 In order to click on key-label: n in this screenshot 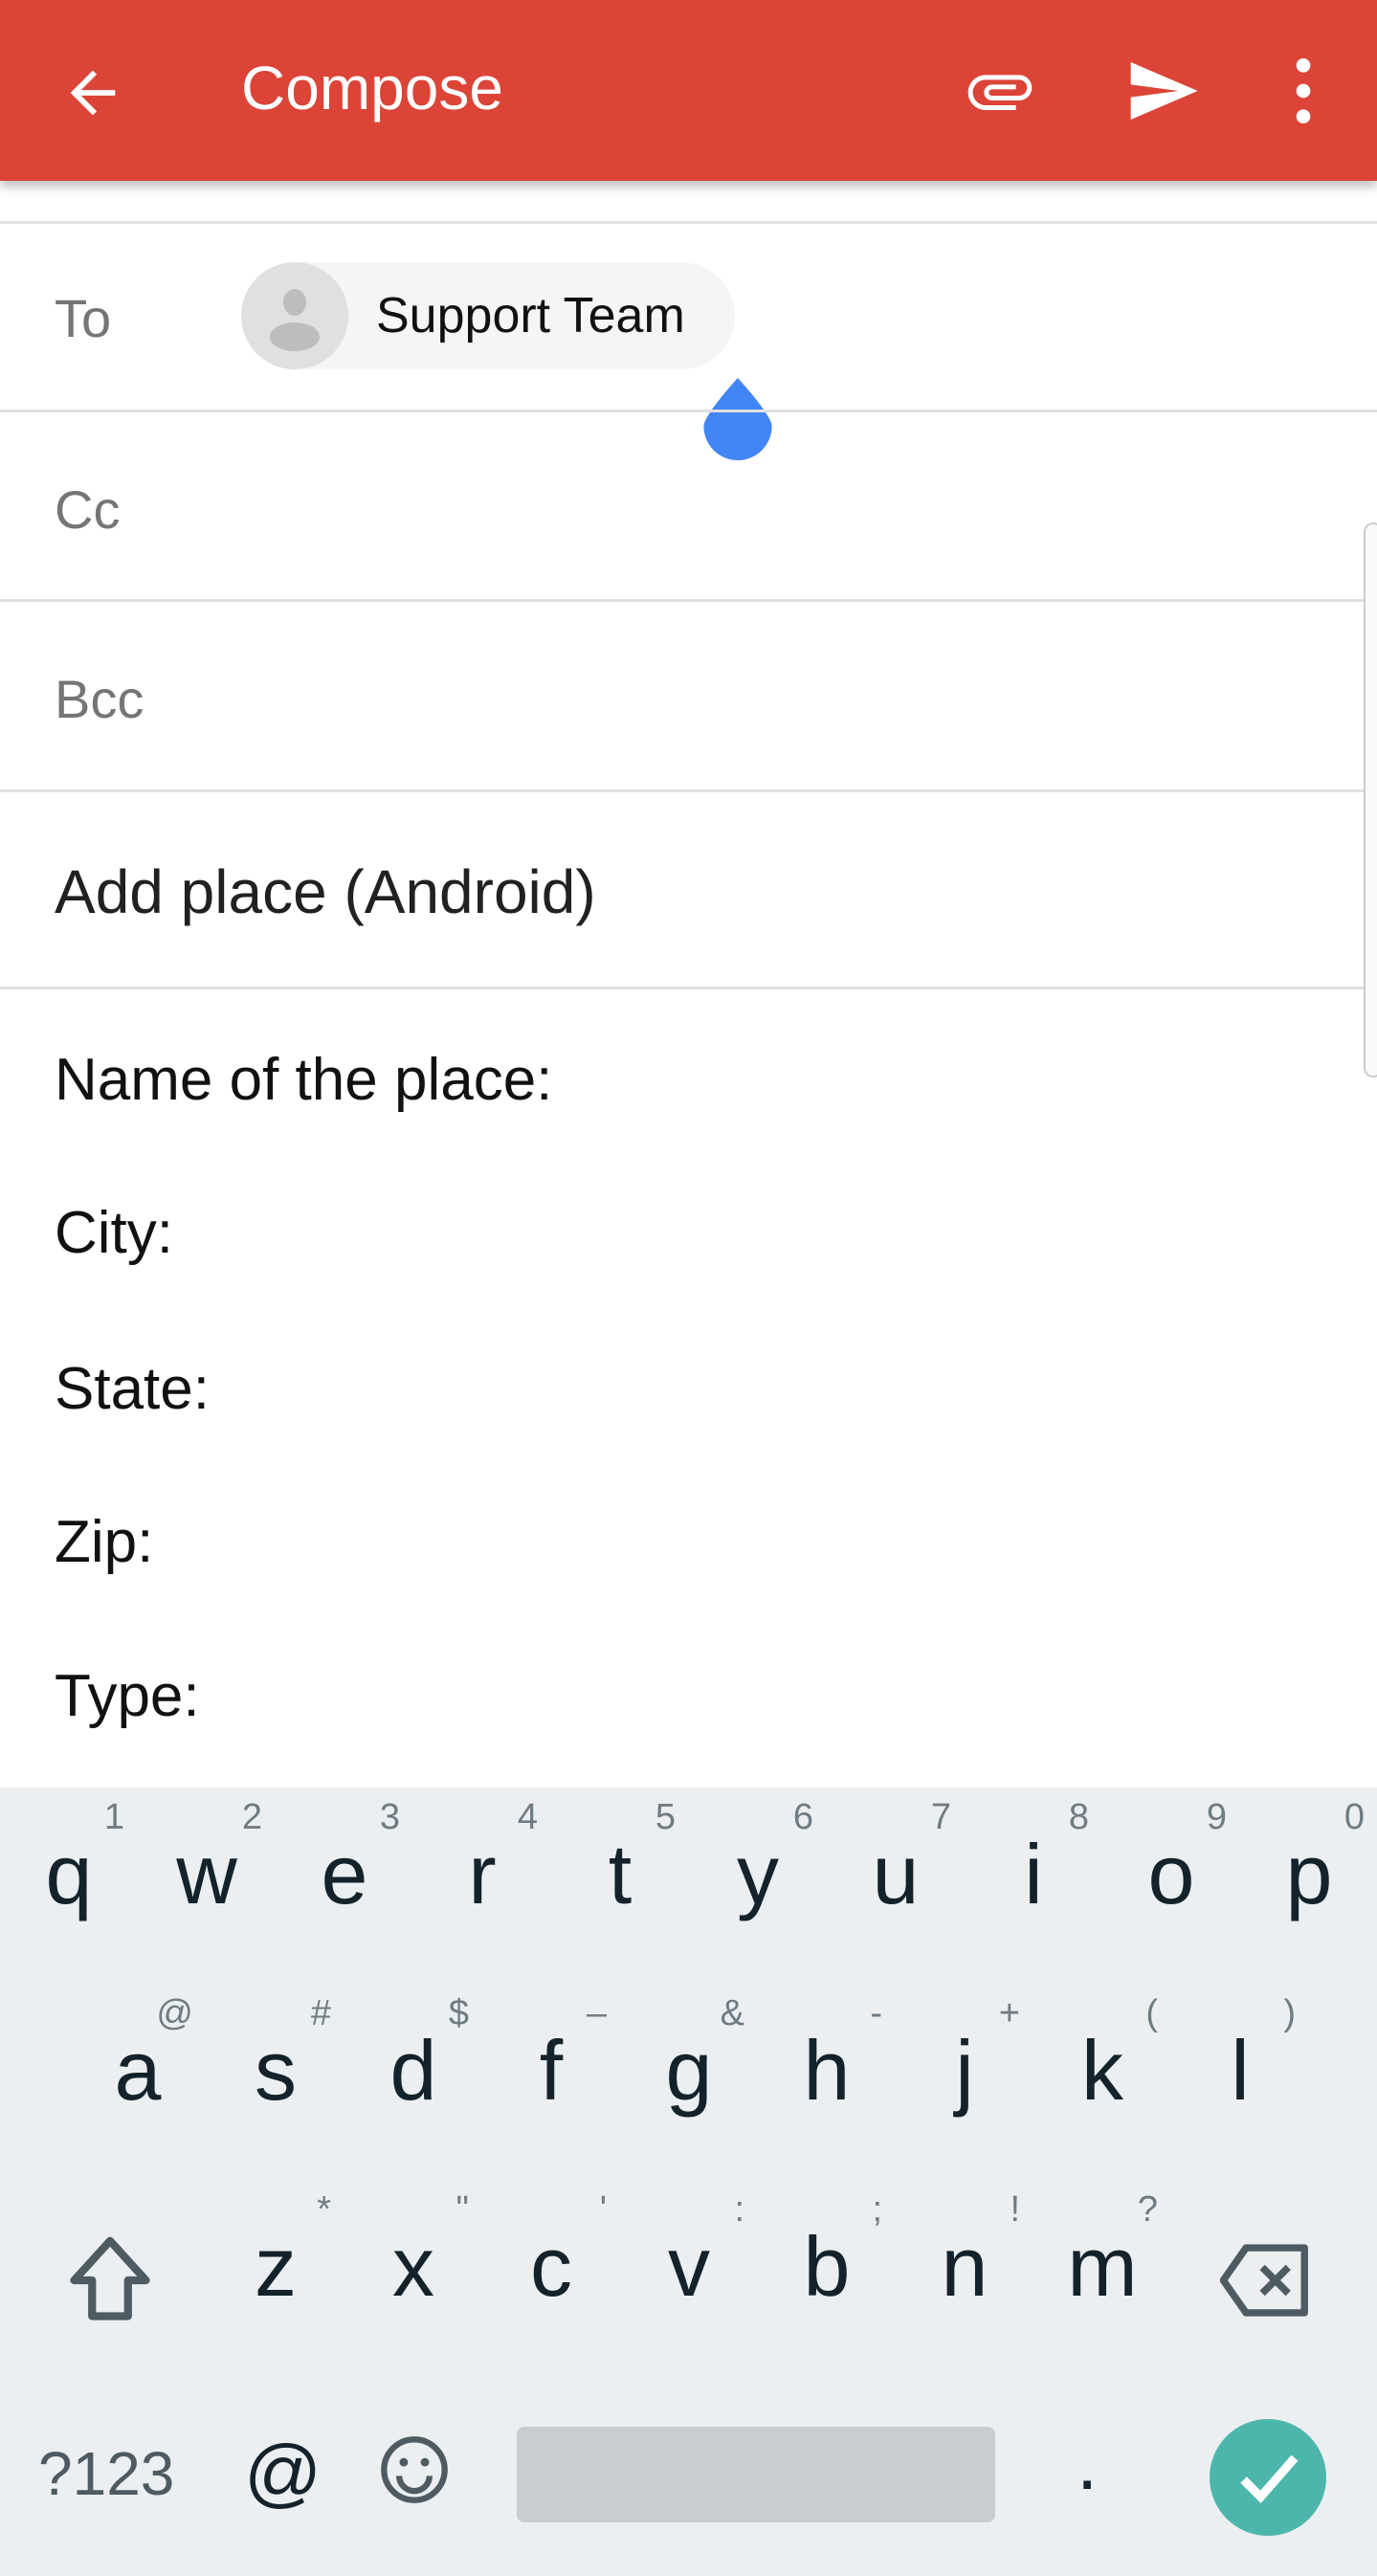, I will do `click(964, 2266)`.